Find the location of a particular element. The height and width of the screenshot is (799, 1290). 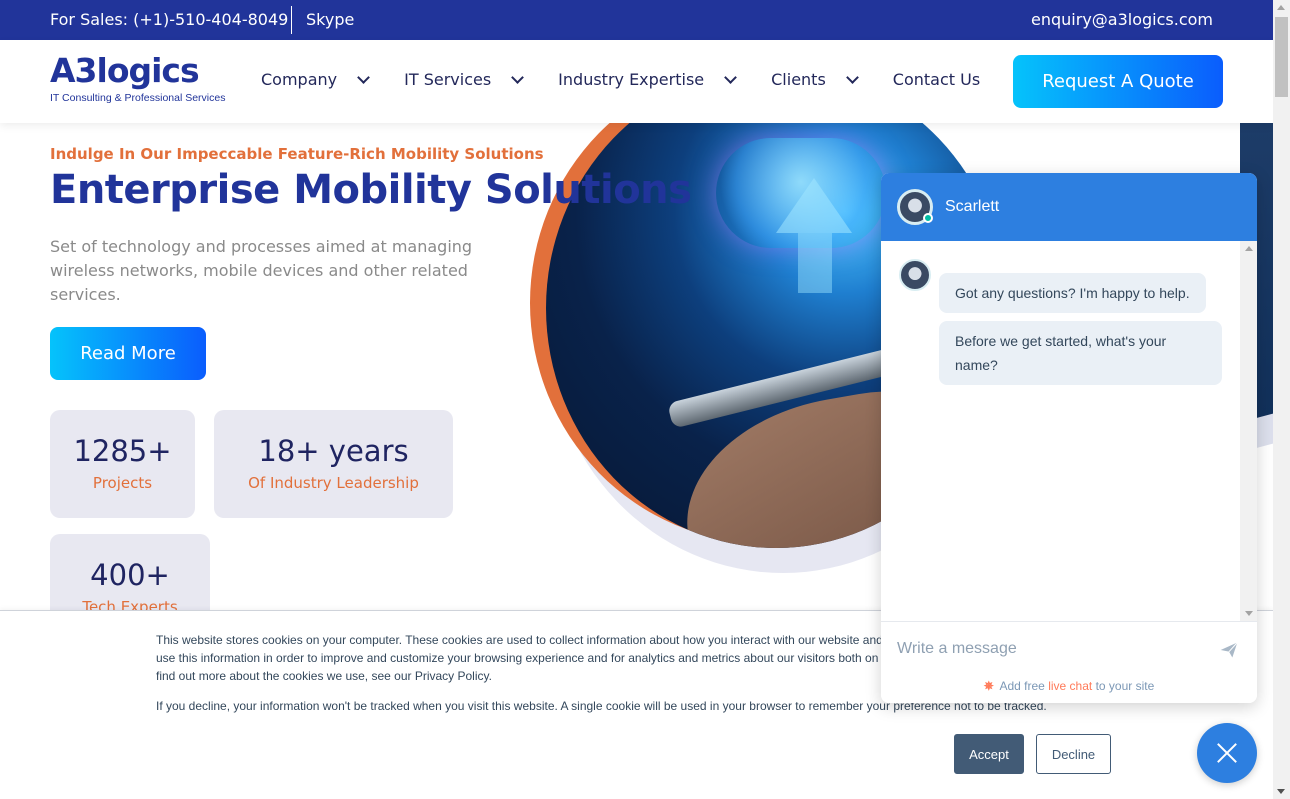

nav-clients: Clients is located at coordinates (815, 79).